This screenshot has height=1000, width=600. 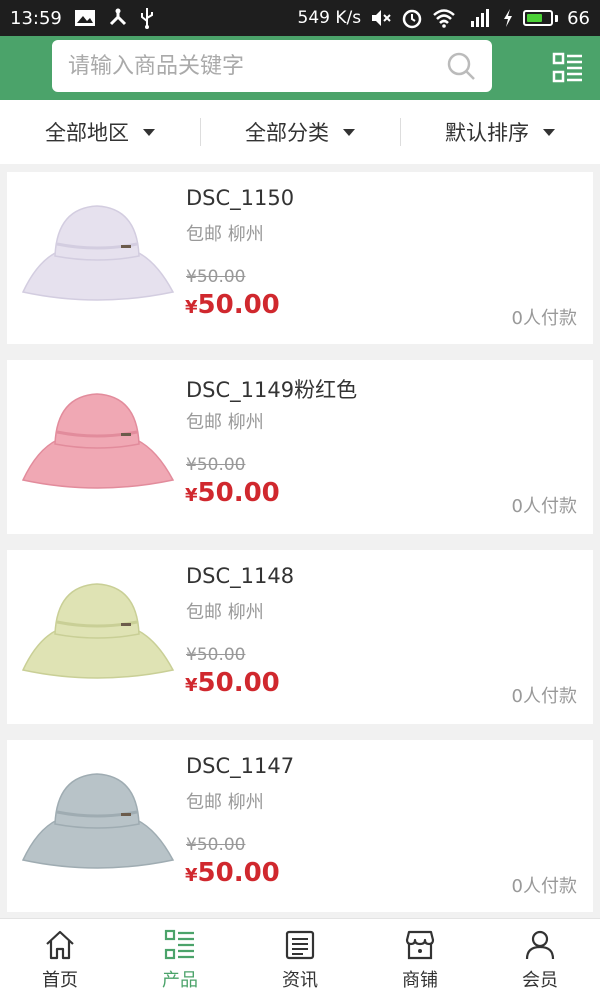 What do you see at coordinates (479, 18) in the screenshot?
I see `signal-4g-icon` at bounding box center [479, 18].